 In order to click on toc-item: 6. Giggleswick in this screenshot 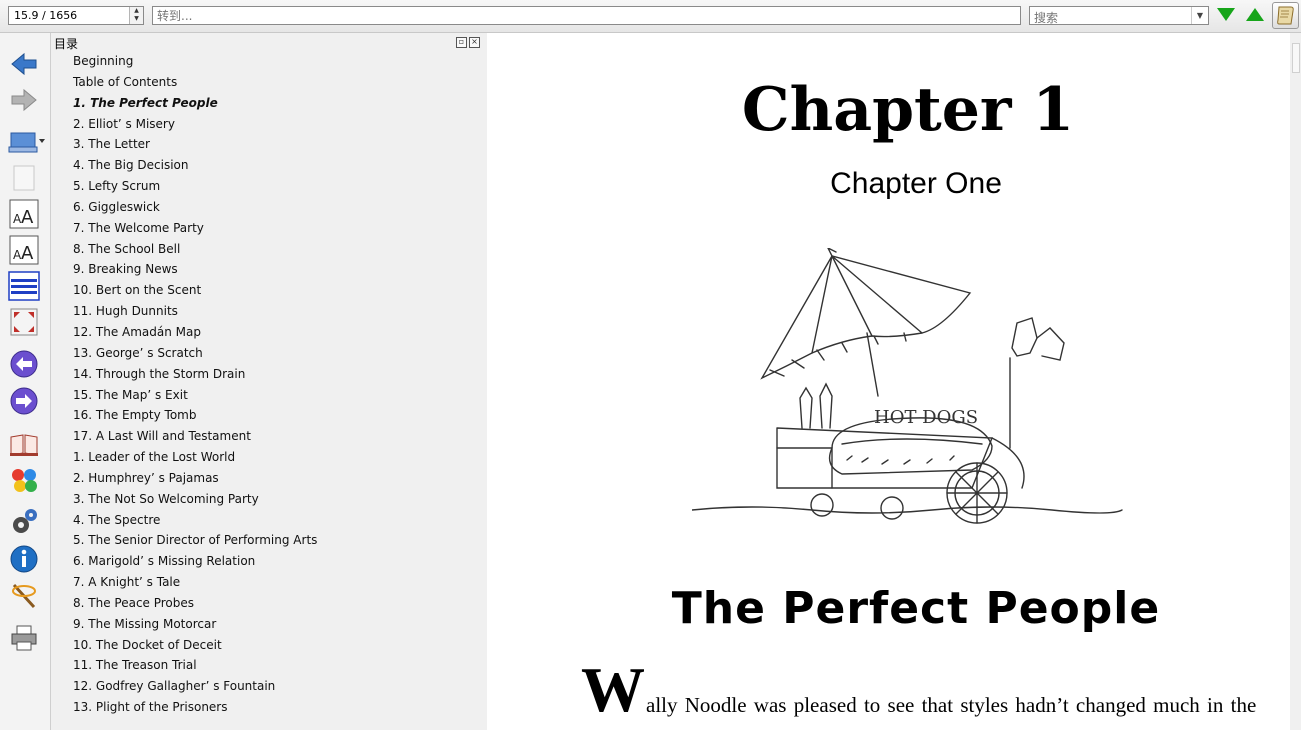, I will do `click(268, 209)`.